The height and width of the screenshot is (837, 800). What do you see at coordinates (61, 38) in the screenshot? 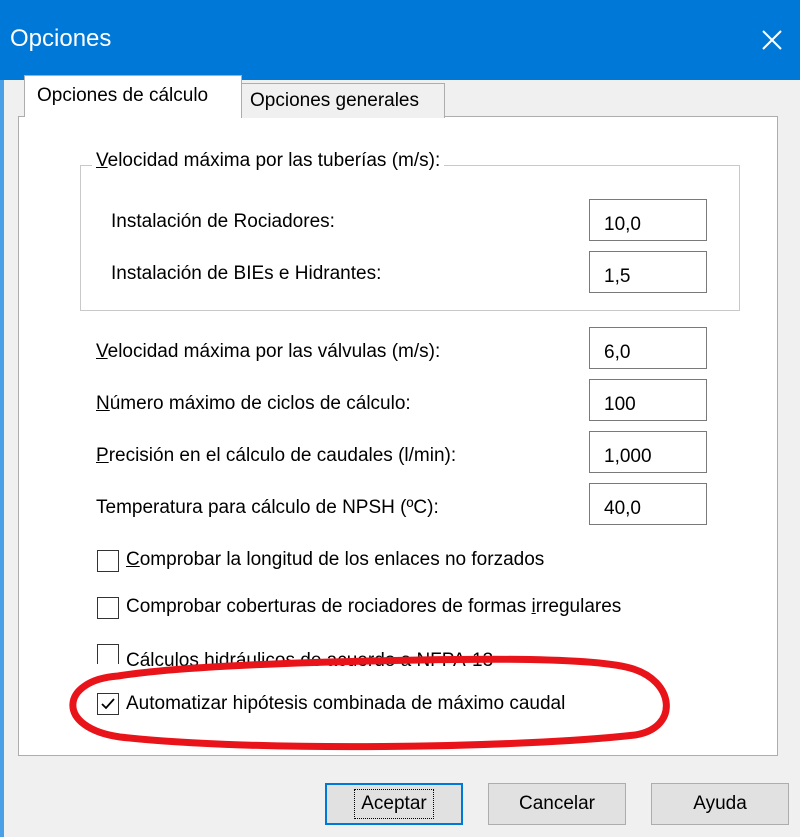
I see `window-title: Opciones` at bounding box center [61, 38].